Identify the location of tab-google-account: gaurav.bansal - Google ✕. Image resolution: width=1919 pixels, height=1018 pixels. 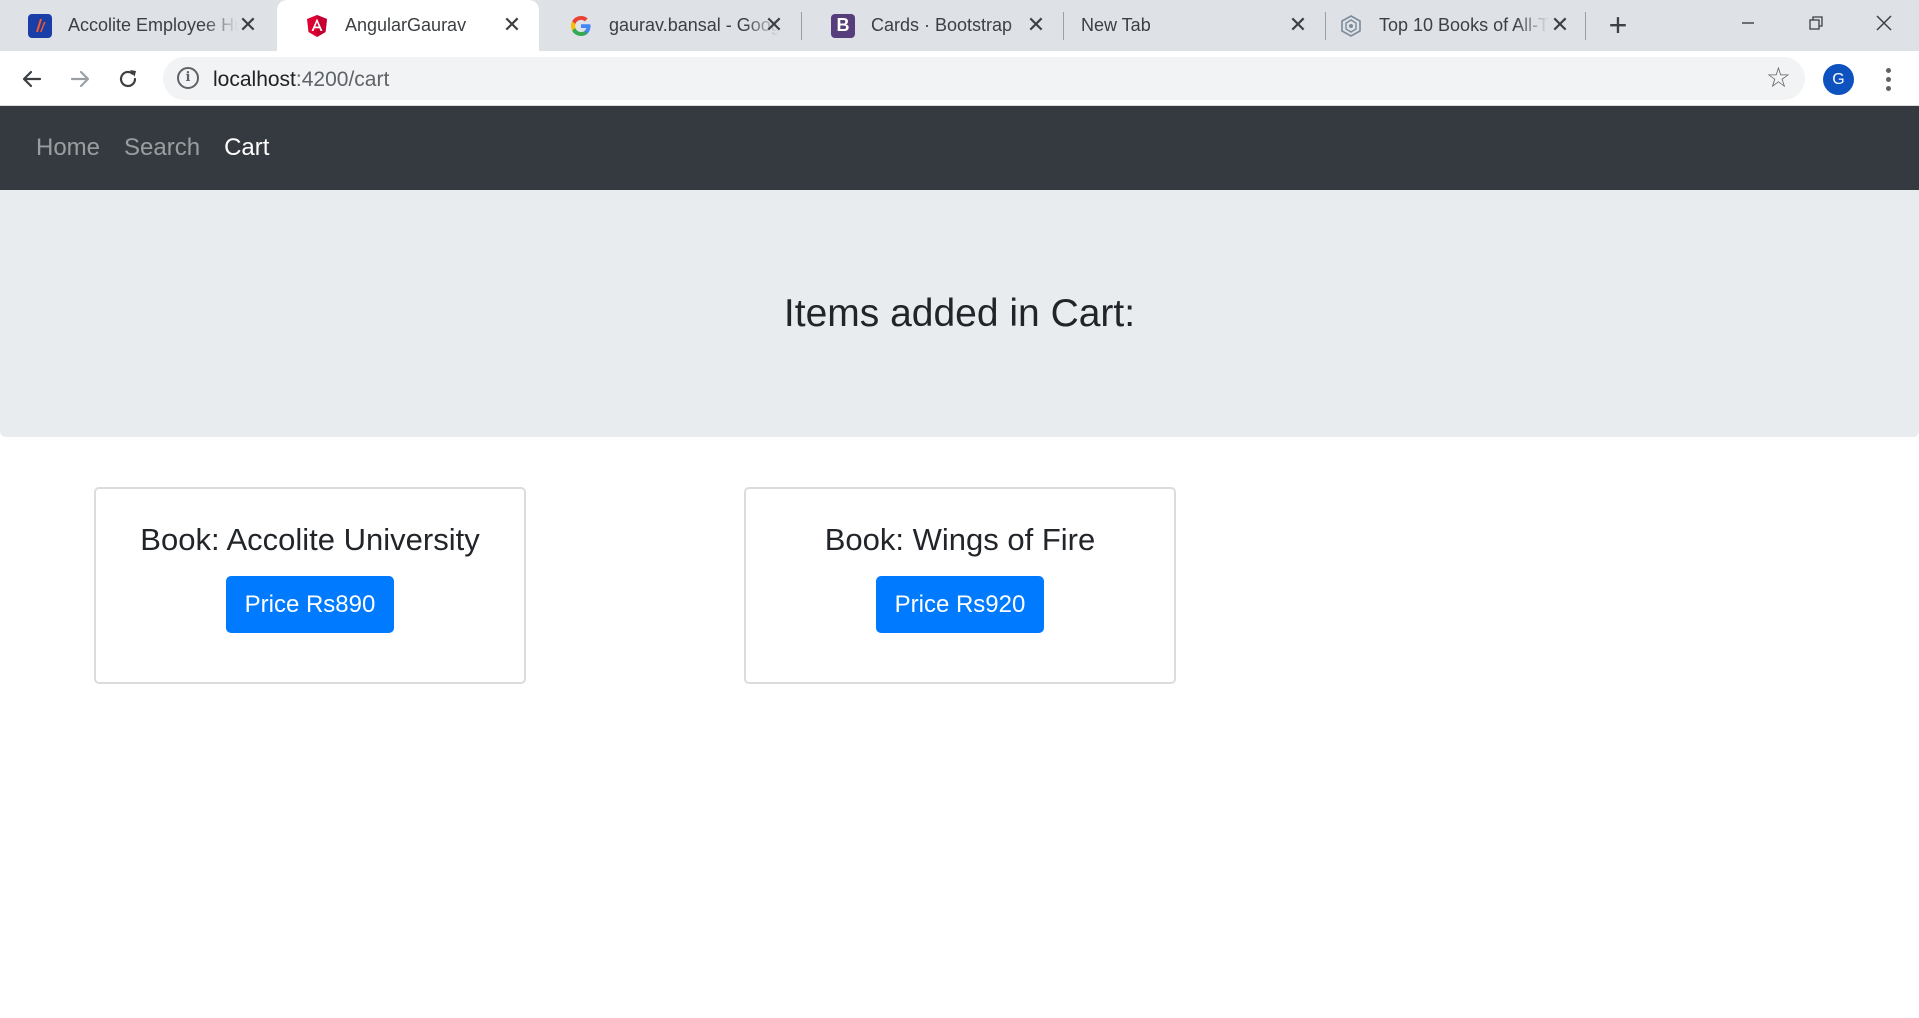
(671, 25).